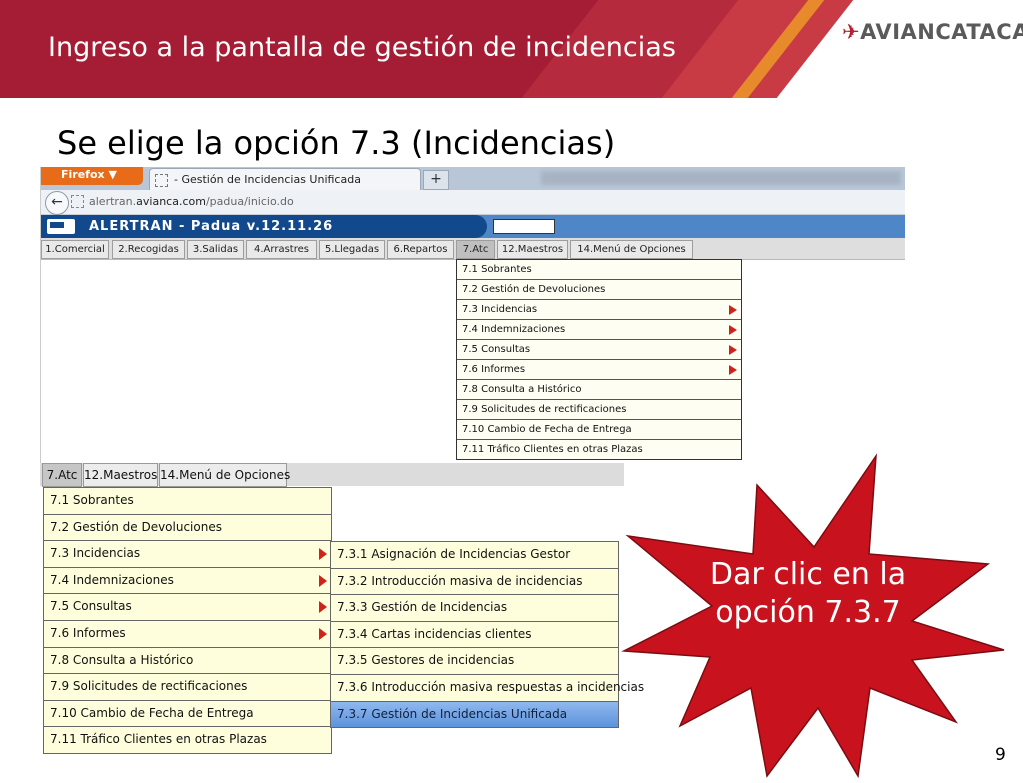 This screenshot has width=1023, height=783. Describe the element at coordinates (120, 475) in the screenshot. I see `zoom-menu-maestros: 12.Maestros` at that location.